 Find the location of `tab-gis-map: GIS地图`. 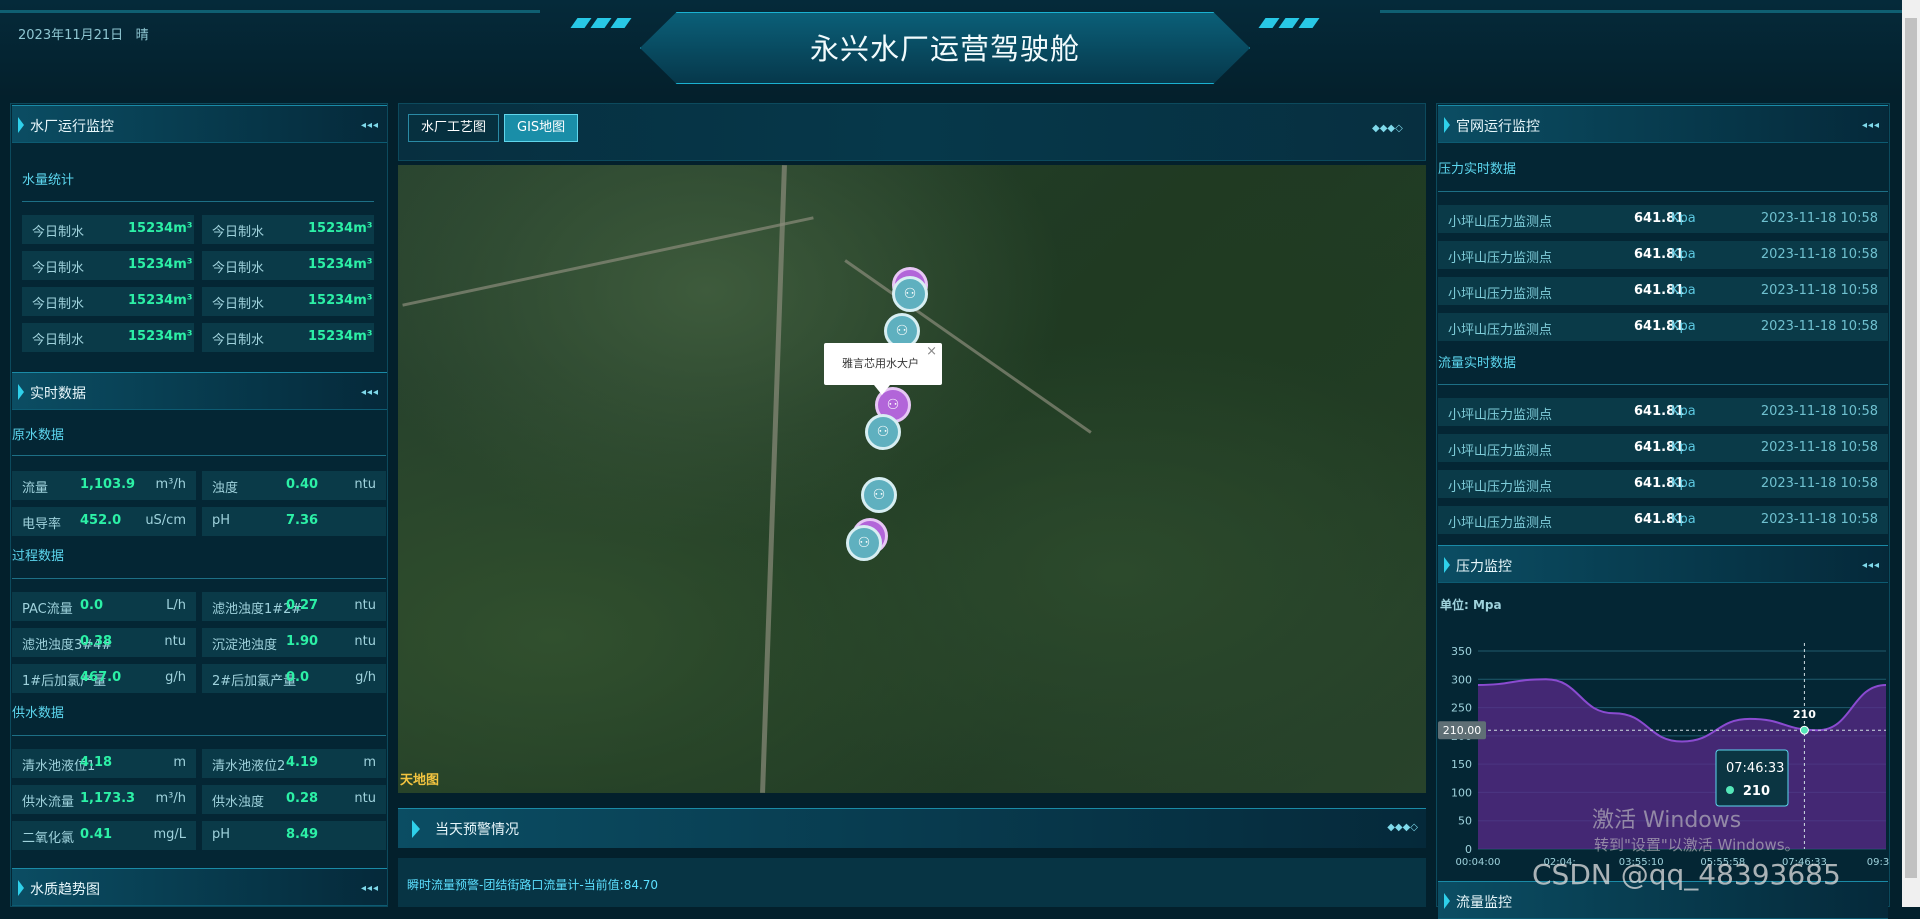

tab-gis-map: GIS地图 is located at coordinates (541, 128).